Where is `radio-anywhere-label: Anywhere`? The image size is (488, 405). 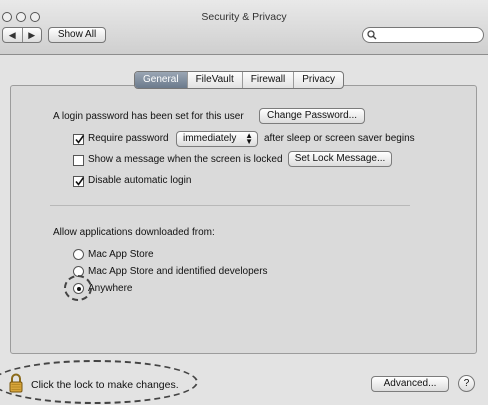
radio-anywhere-label: Anywhere is located at coordinates (110, 288).